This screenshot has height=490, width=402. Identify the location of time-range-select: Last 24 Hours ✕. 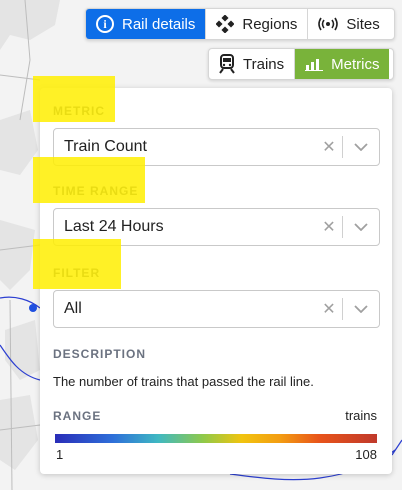
(216, 227).